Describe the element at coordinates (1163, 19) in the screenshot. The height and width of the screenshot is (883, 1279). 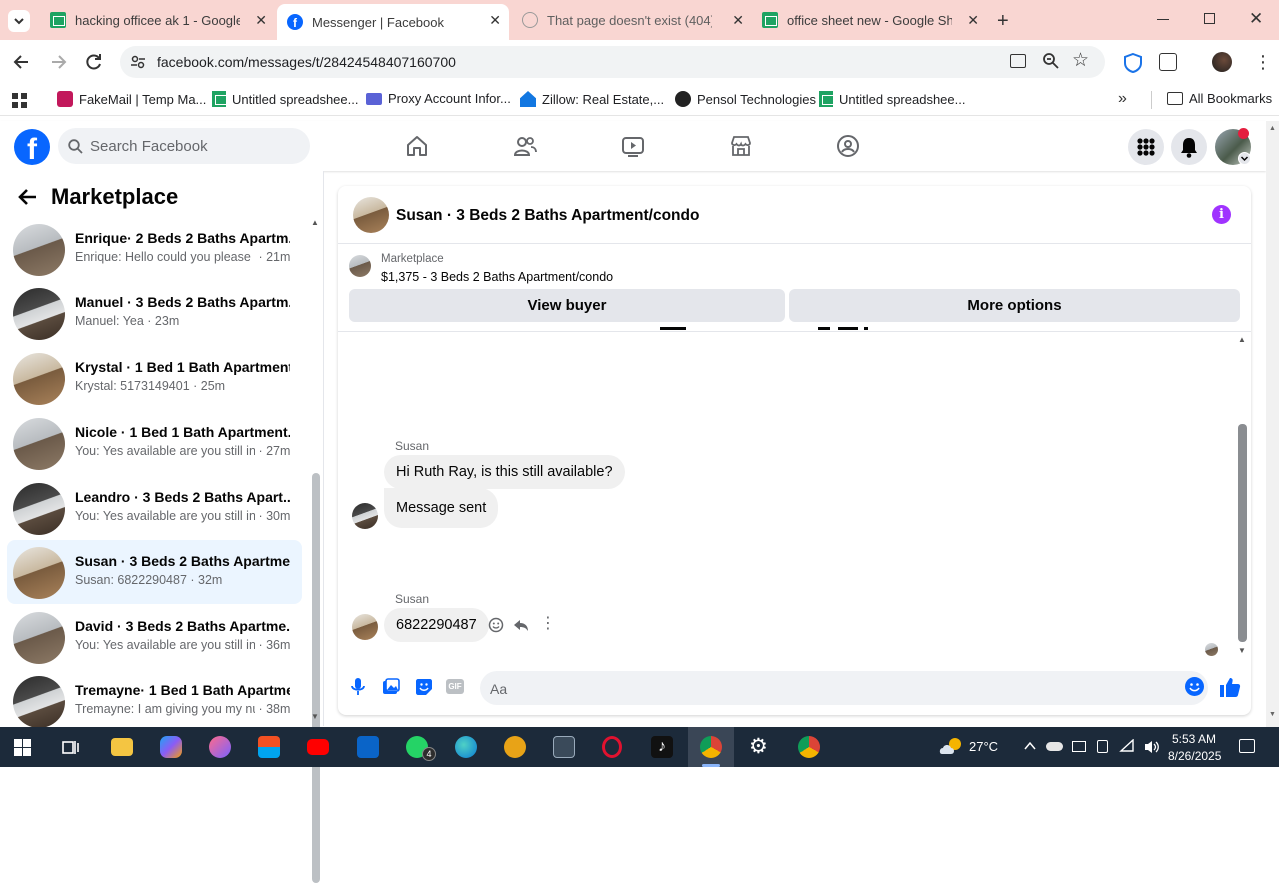
I see `minimize-icon` at that location.